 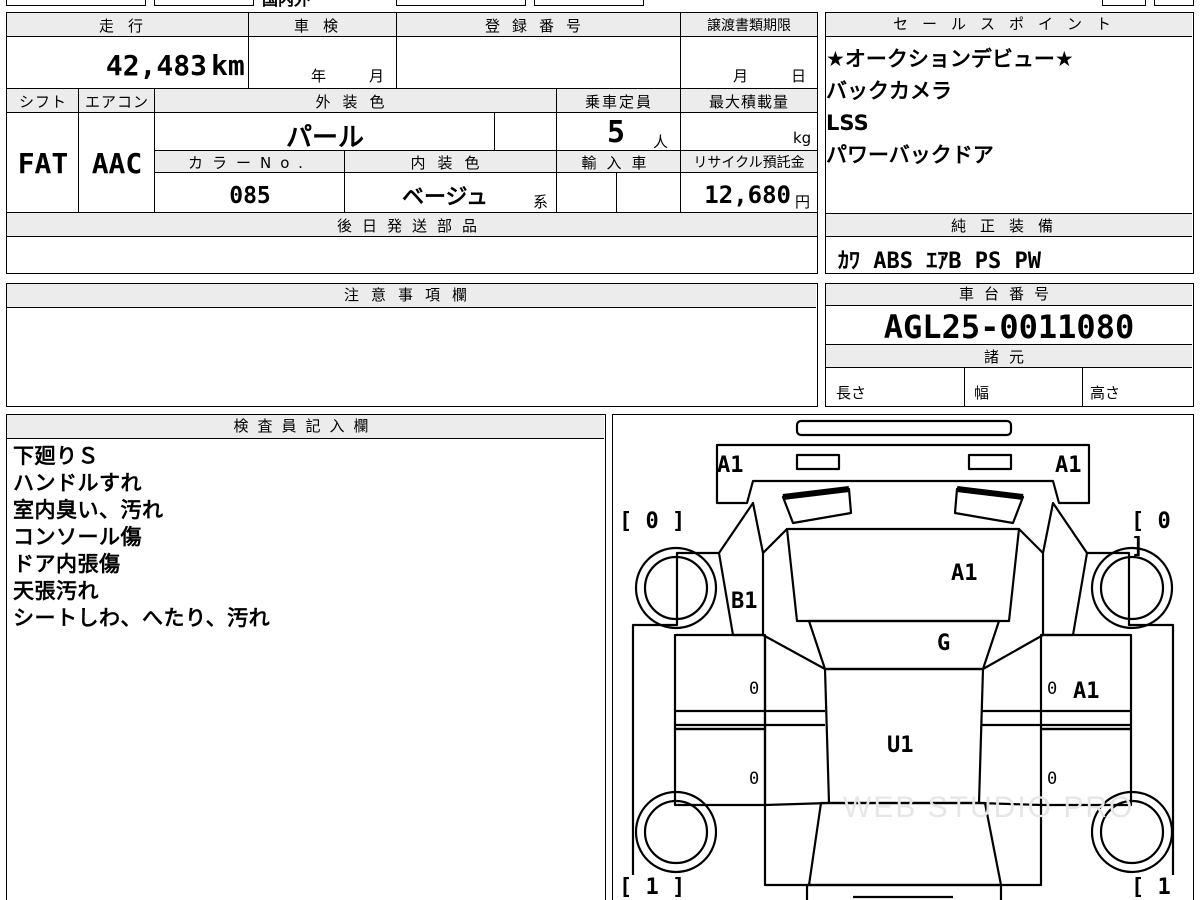 I want to click on mileage-label: 走行, so click(x=127, y=26).